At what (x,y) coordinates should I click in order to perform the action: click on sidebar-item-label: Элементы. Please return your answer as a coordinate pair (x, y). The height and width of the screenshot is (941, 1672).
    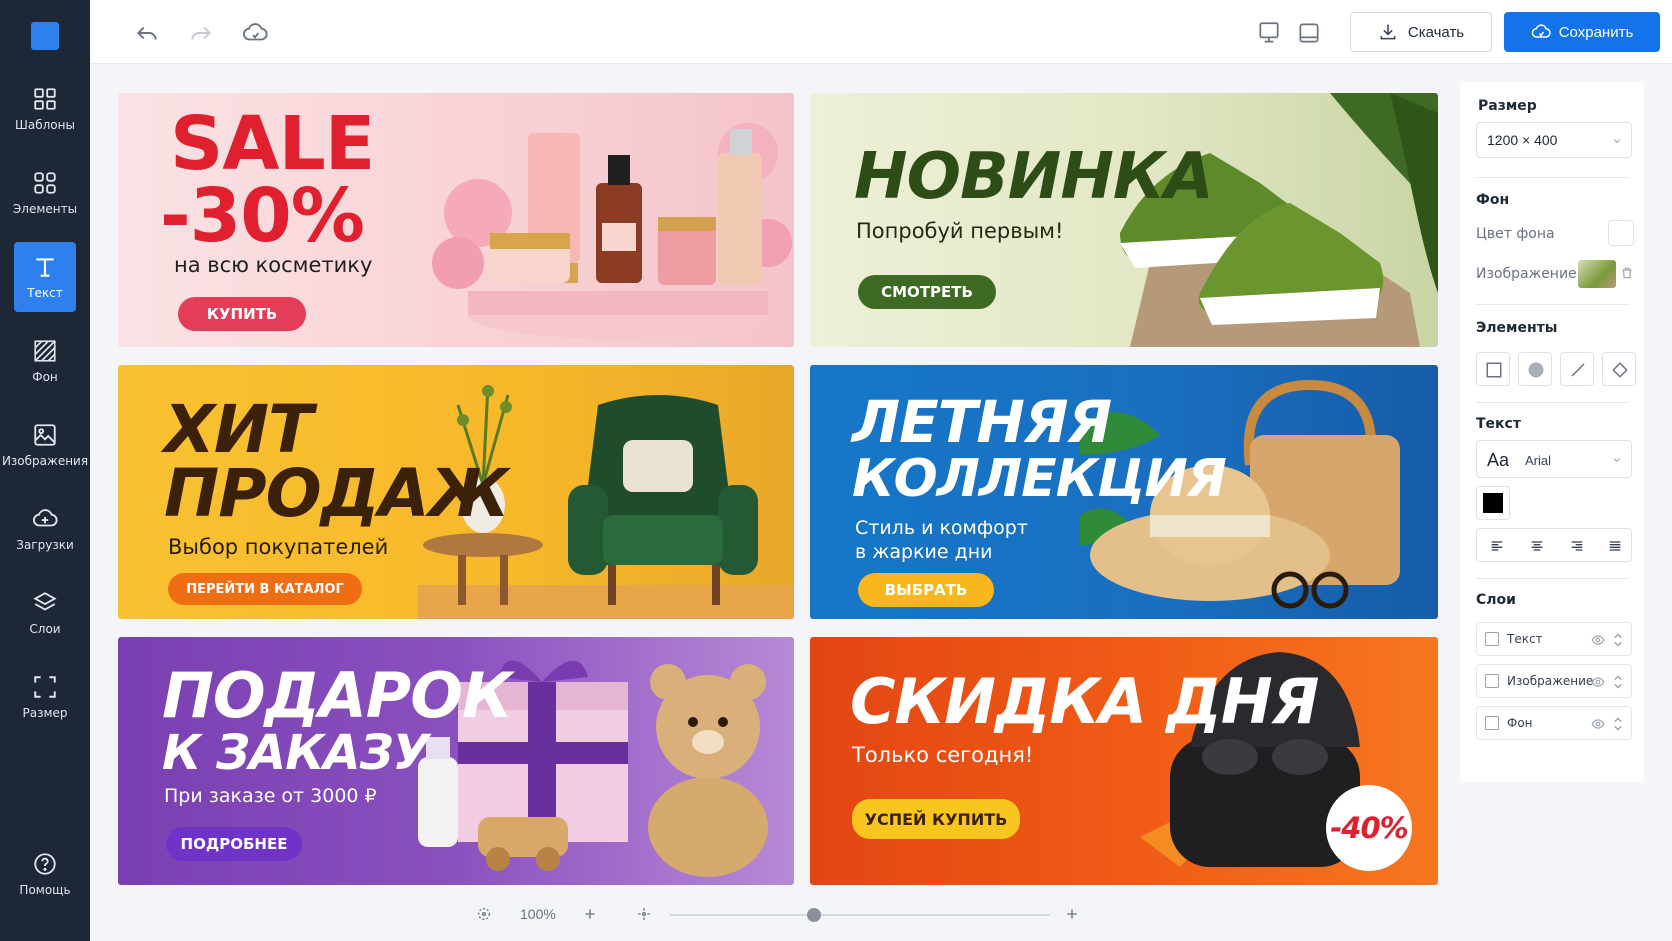
    Looking at the image, I should click on (45, 209).